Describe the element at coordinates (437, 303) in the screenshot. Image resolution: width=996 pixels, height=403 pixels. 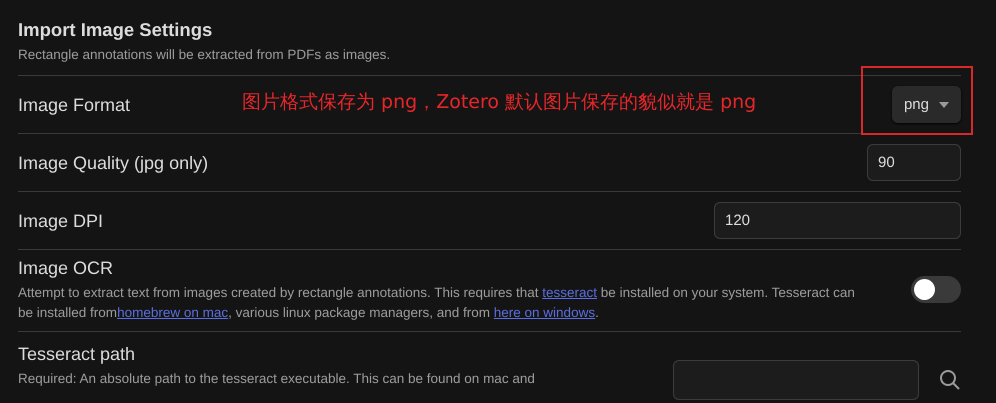
I see `setting-description: Attempt to extract text from images created by rectangle annotations. This requires that tesseract be installed on your system. Tesseract can be installed fromhomebrew on mac, various linux package managers, and from here on windows.` at that location.